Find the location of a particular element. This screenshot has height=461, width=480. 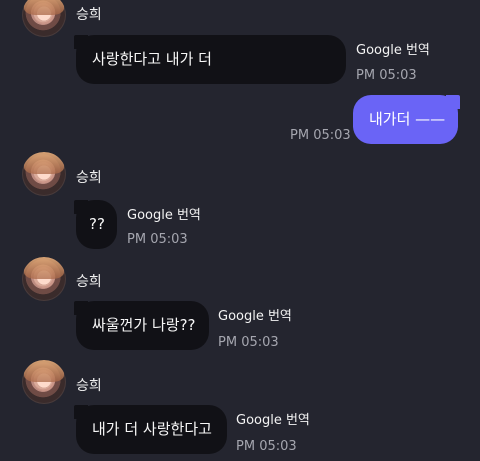

message-bubble: 내가 더 사랑한다고 is located at coordinates (150, 429).